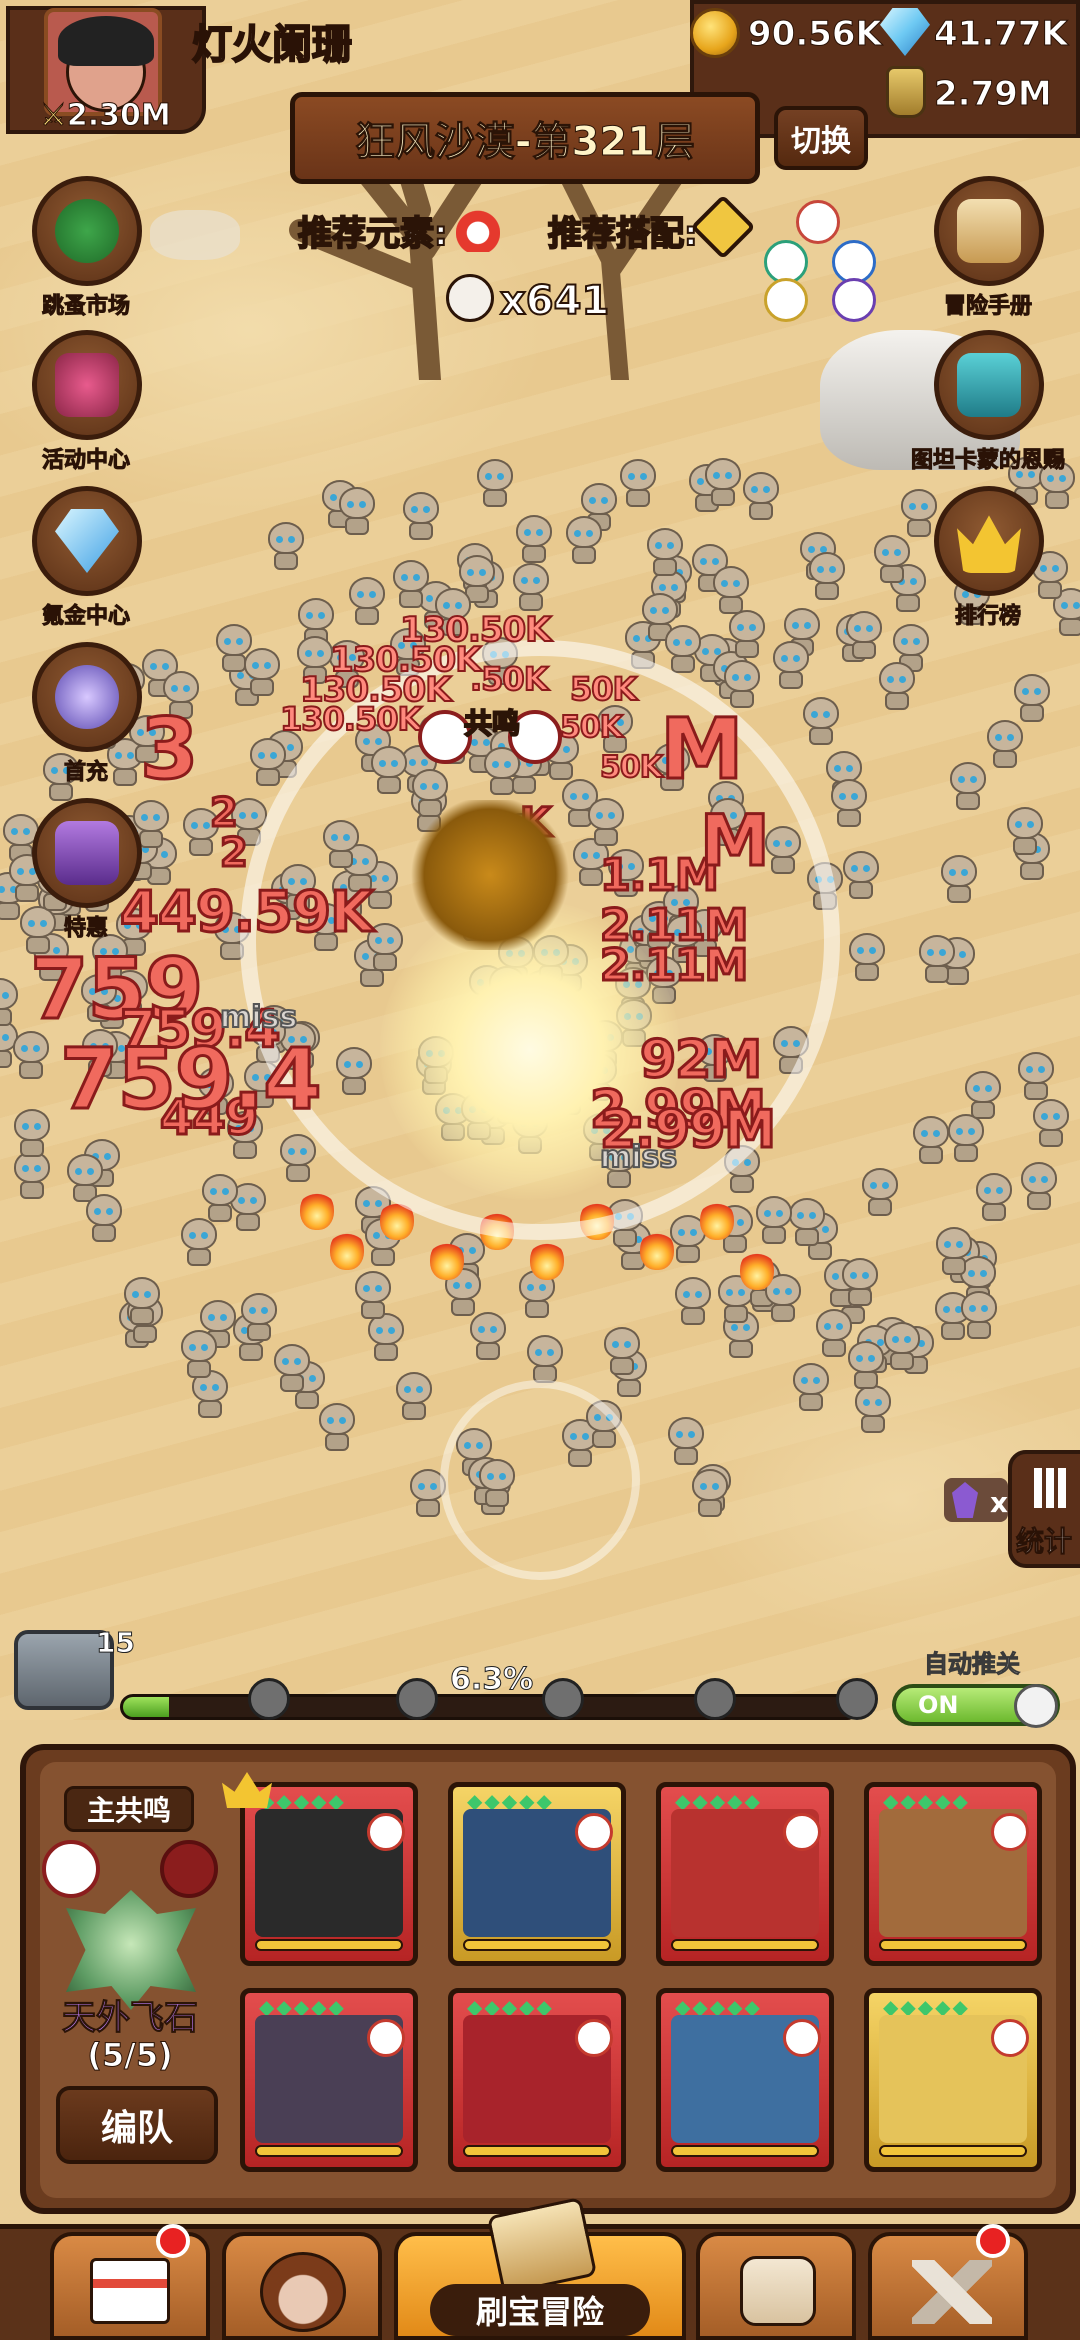 The height and width of the screenshot is (2340, 1080). Describe the element at coordinates (106, 41) in the screenshot. I see `avatar-hair` at that location.